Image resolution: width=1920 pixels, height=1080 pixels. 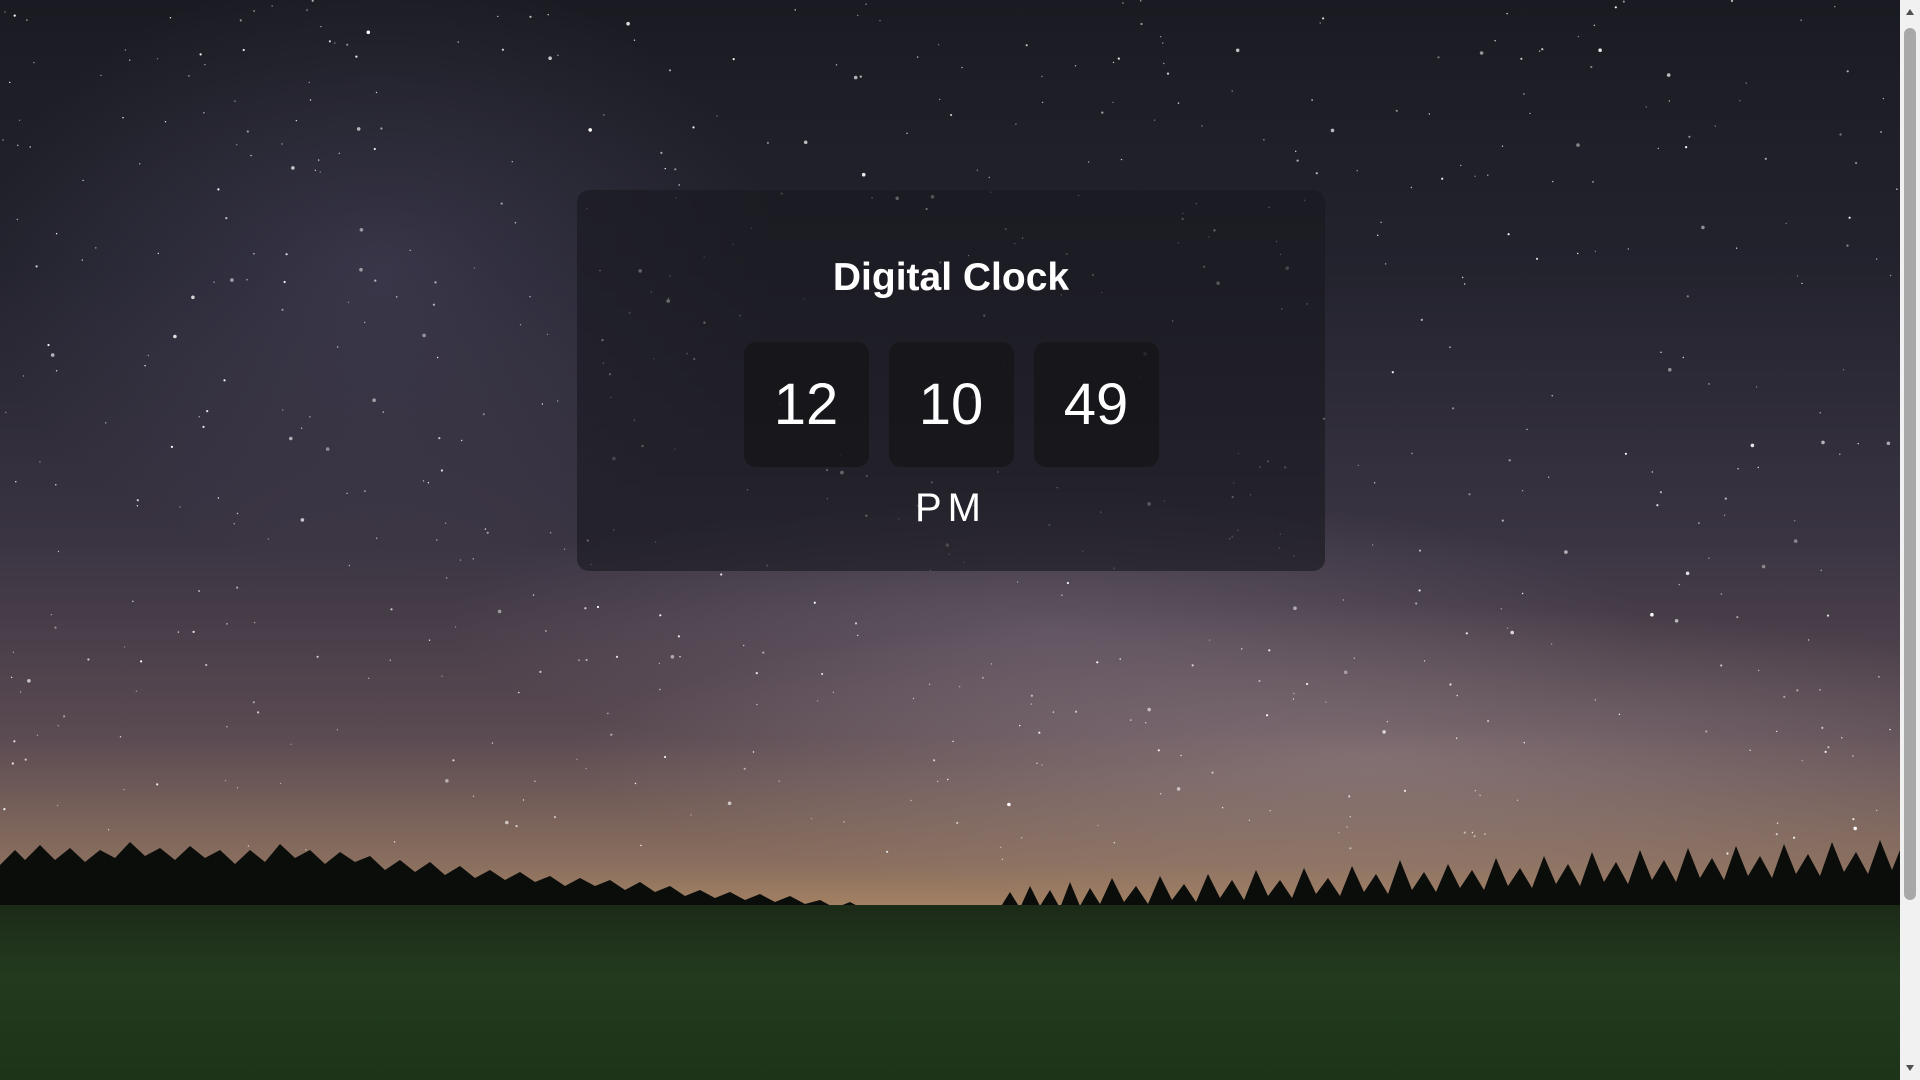 I want to click on scrollbar-thumb, so click(x=1910, y=464).